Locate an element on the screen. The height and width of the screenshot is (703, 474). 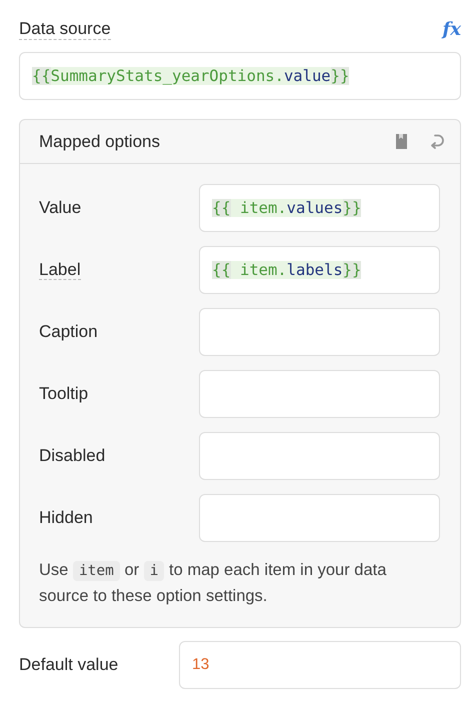
expression-field: {{ item.values}} is located at coordinates (319, 208).